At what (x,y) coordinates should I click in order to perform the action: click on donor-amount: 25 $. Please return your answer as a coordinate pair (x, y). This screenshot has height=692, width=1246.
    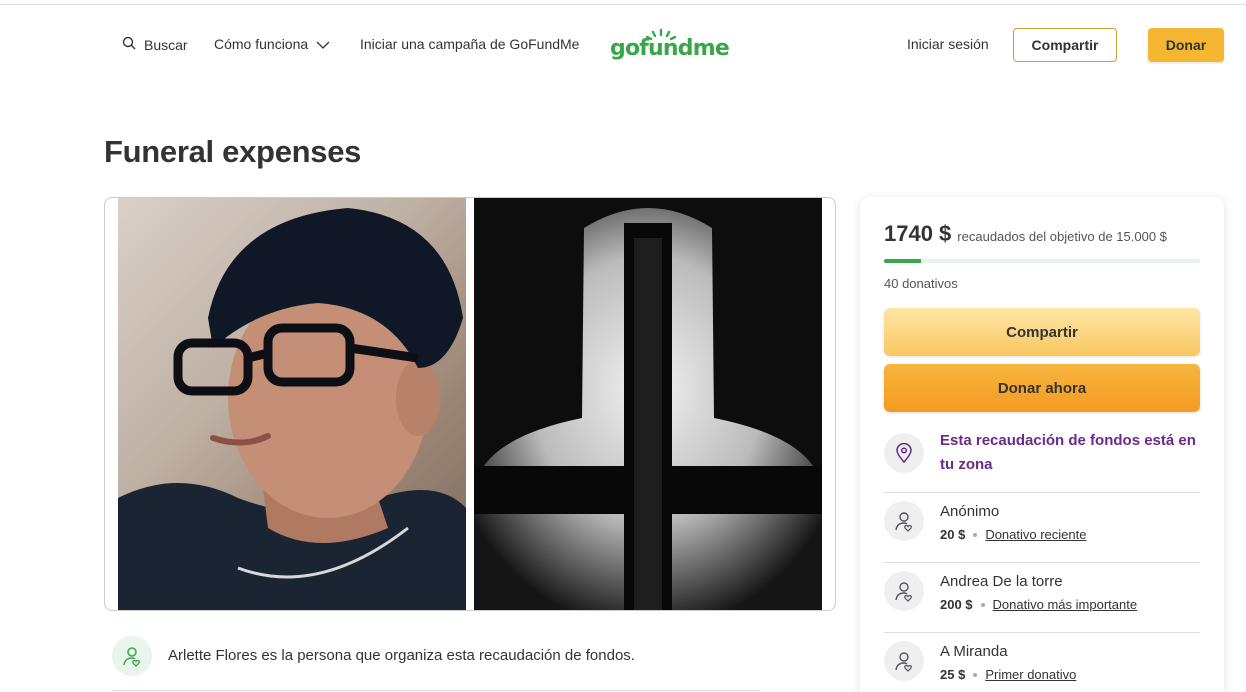
    Looking at the image, I should click on (953, 674).